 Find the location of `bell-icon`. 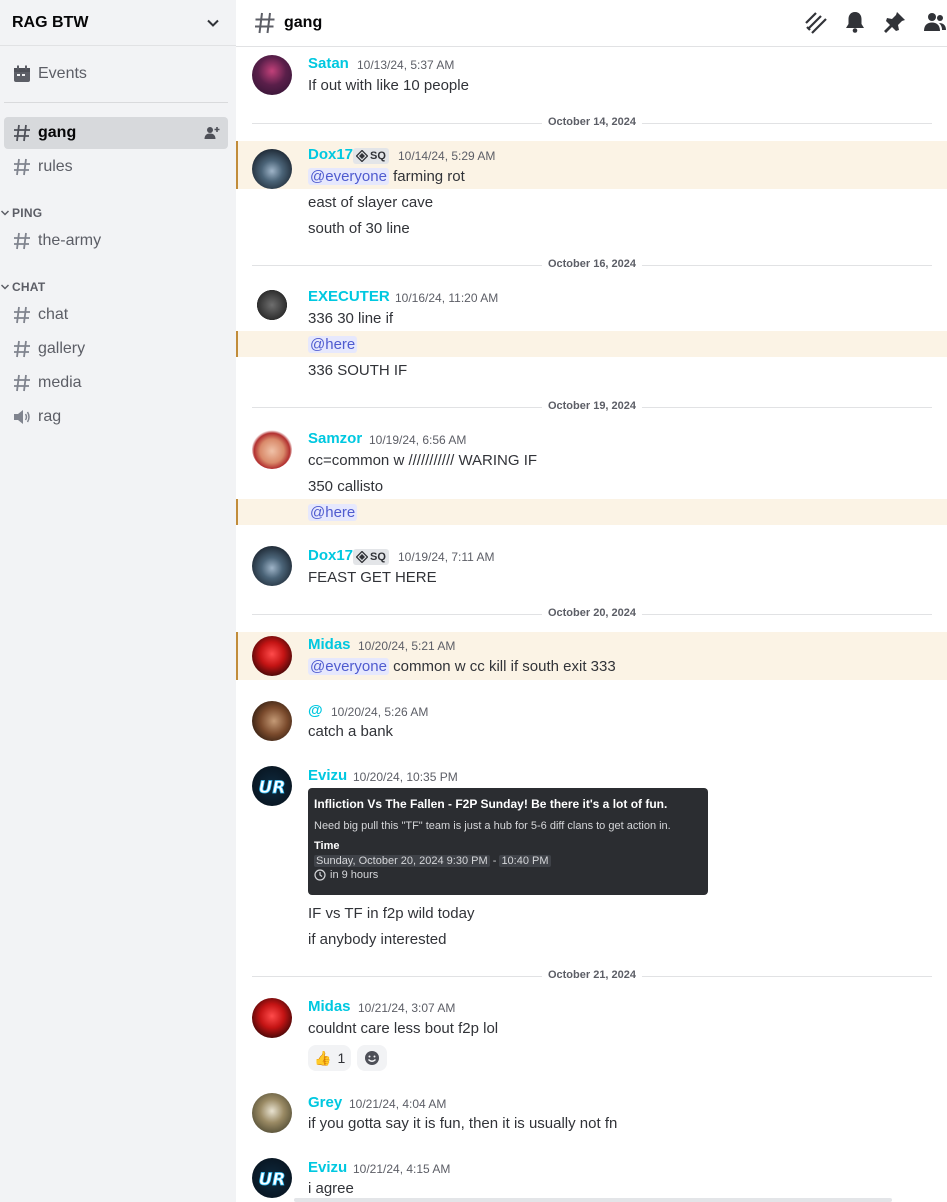

bell-icon is located at coordinates (855, 22).